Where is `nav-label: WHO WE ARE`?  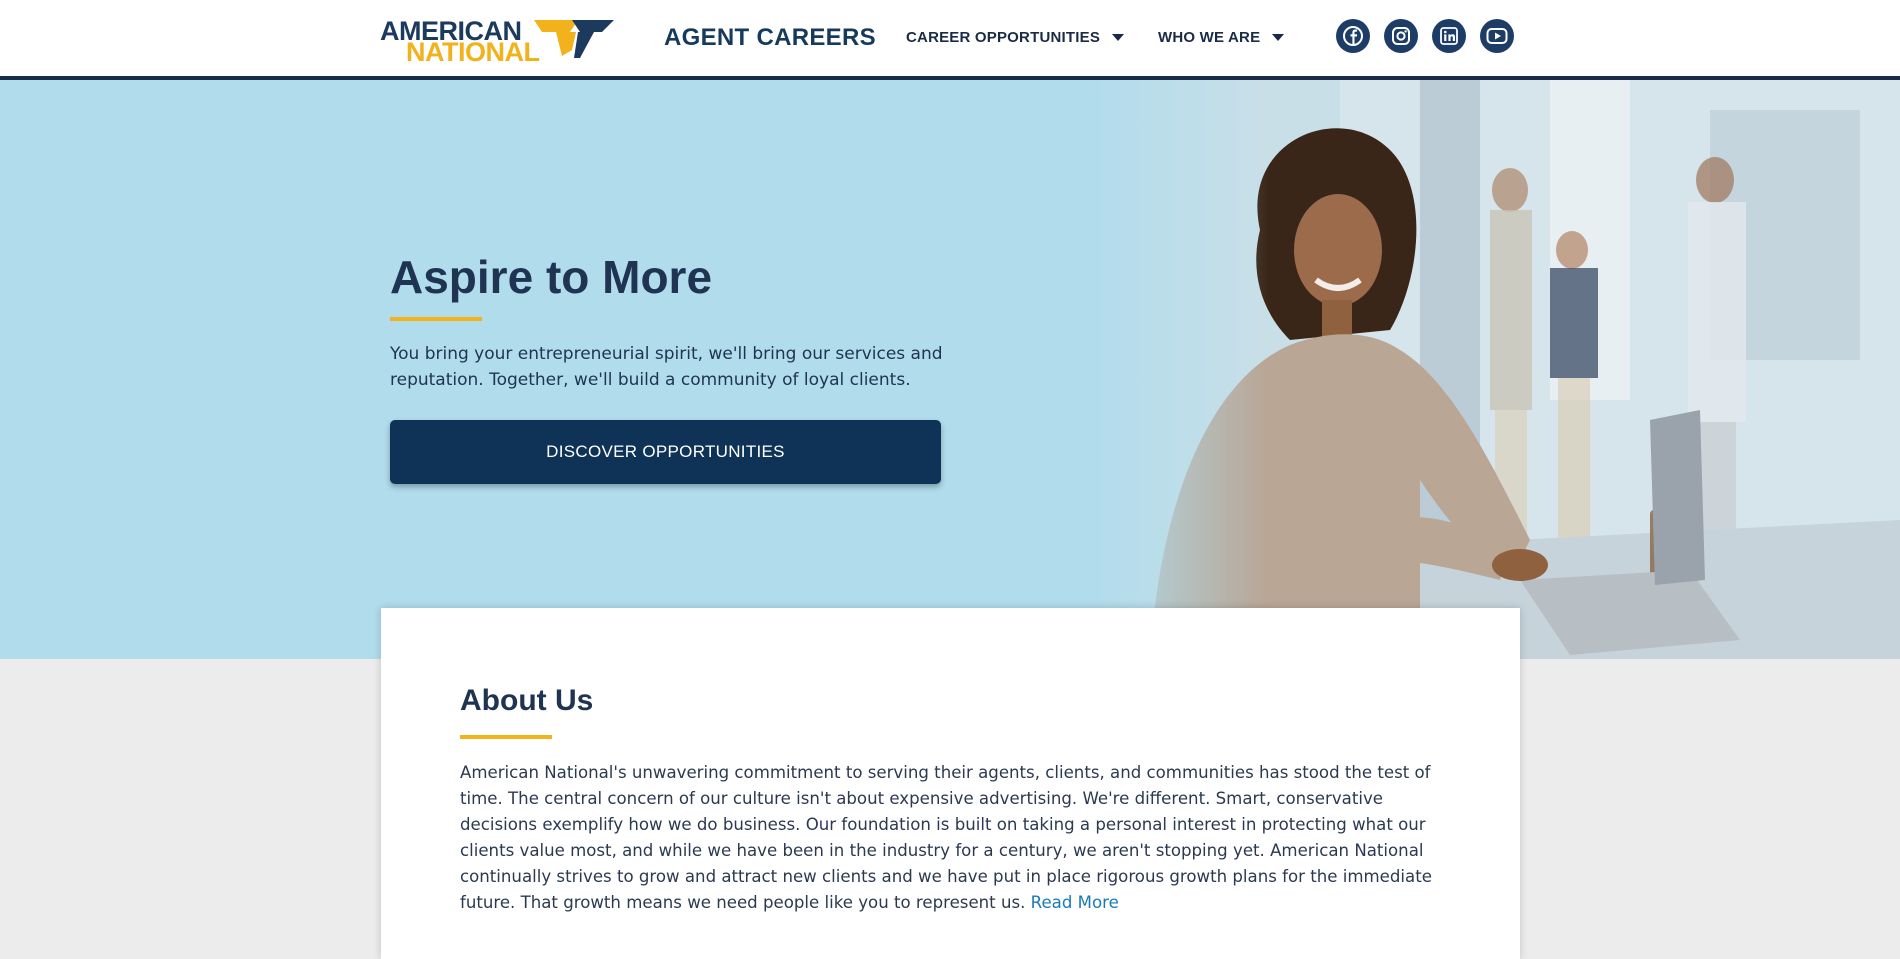
nav-label: WHO WE ARE is located at coordinates (1209, 37).